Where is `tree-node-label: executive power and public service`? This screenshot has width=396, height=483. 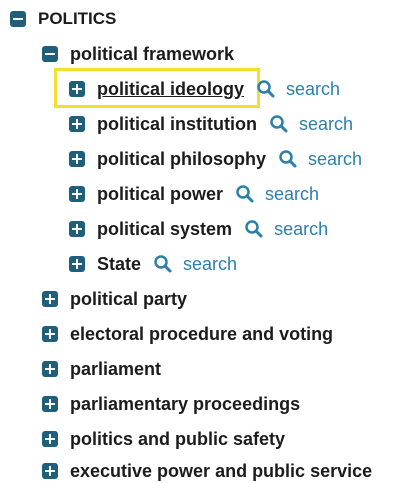
tree-node-label: executive power and public service is located at coordinates (221, 471).